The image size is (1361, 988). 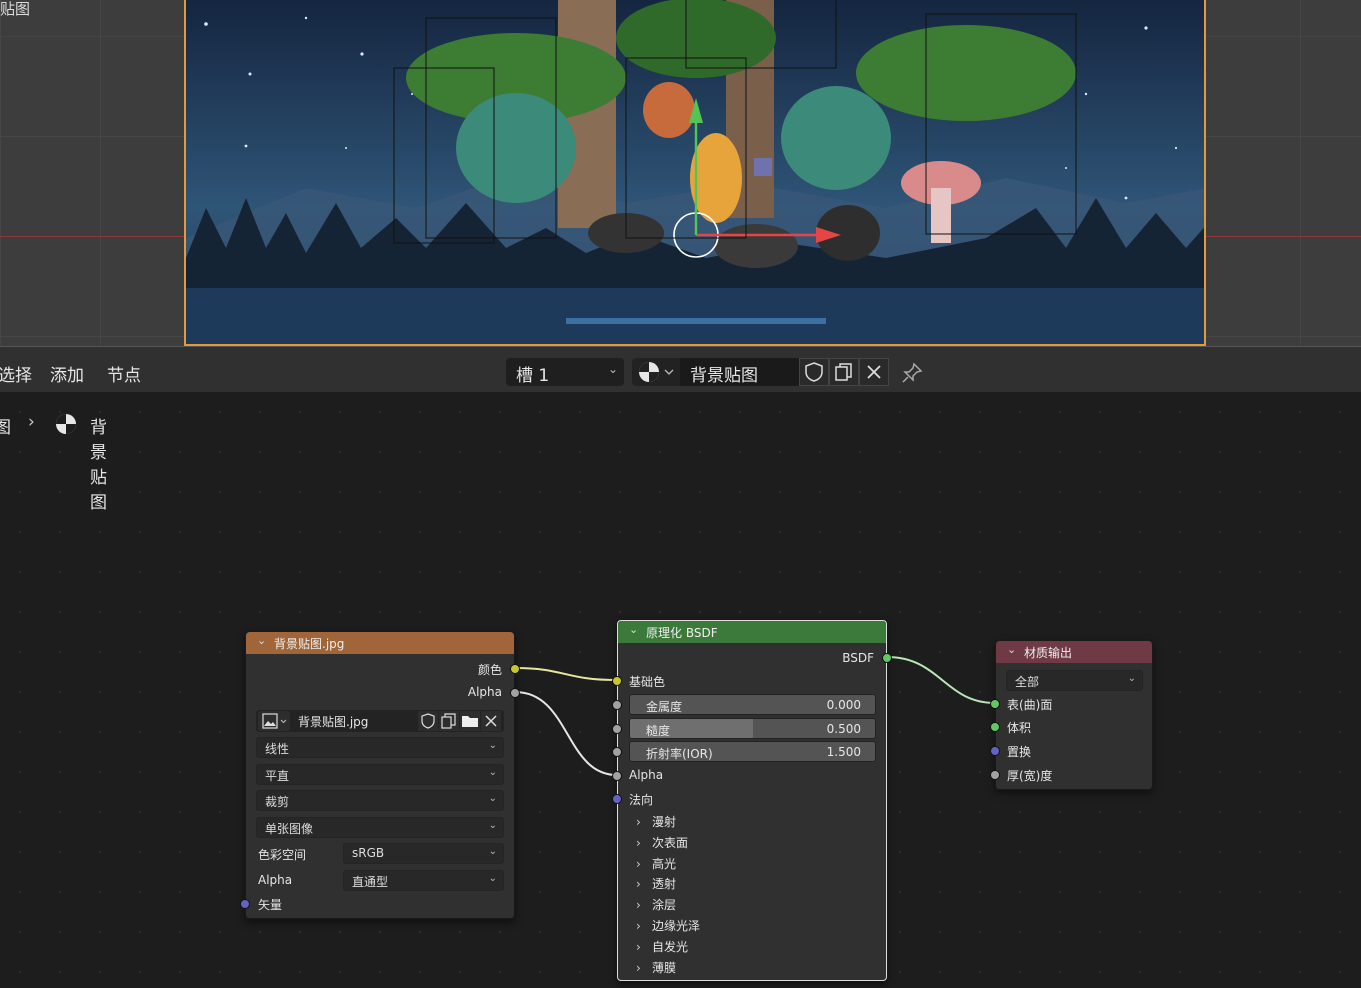 I want to click on input-surface-socket, so click(x=995, y=704).